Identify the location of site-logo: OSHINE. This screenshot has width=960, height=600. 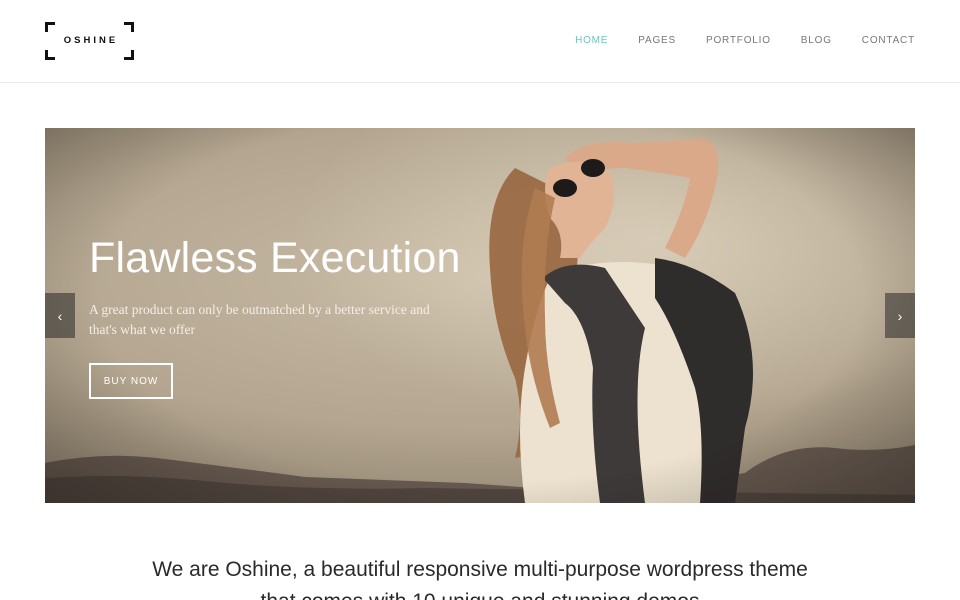
(89, 41).